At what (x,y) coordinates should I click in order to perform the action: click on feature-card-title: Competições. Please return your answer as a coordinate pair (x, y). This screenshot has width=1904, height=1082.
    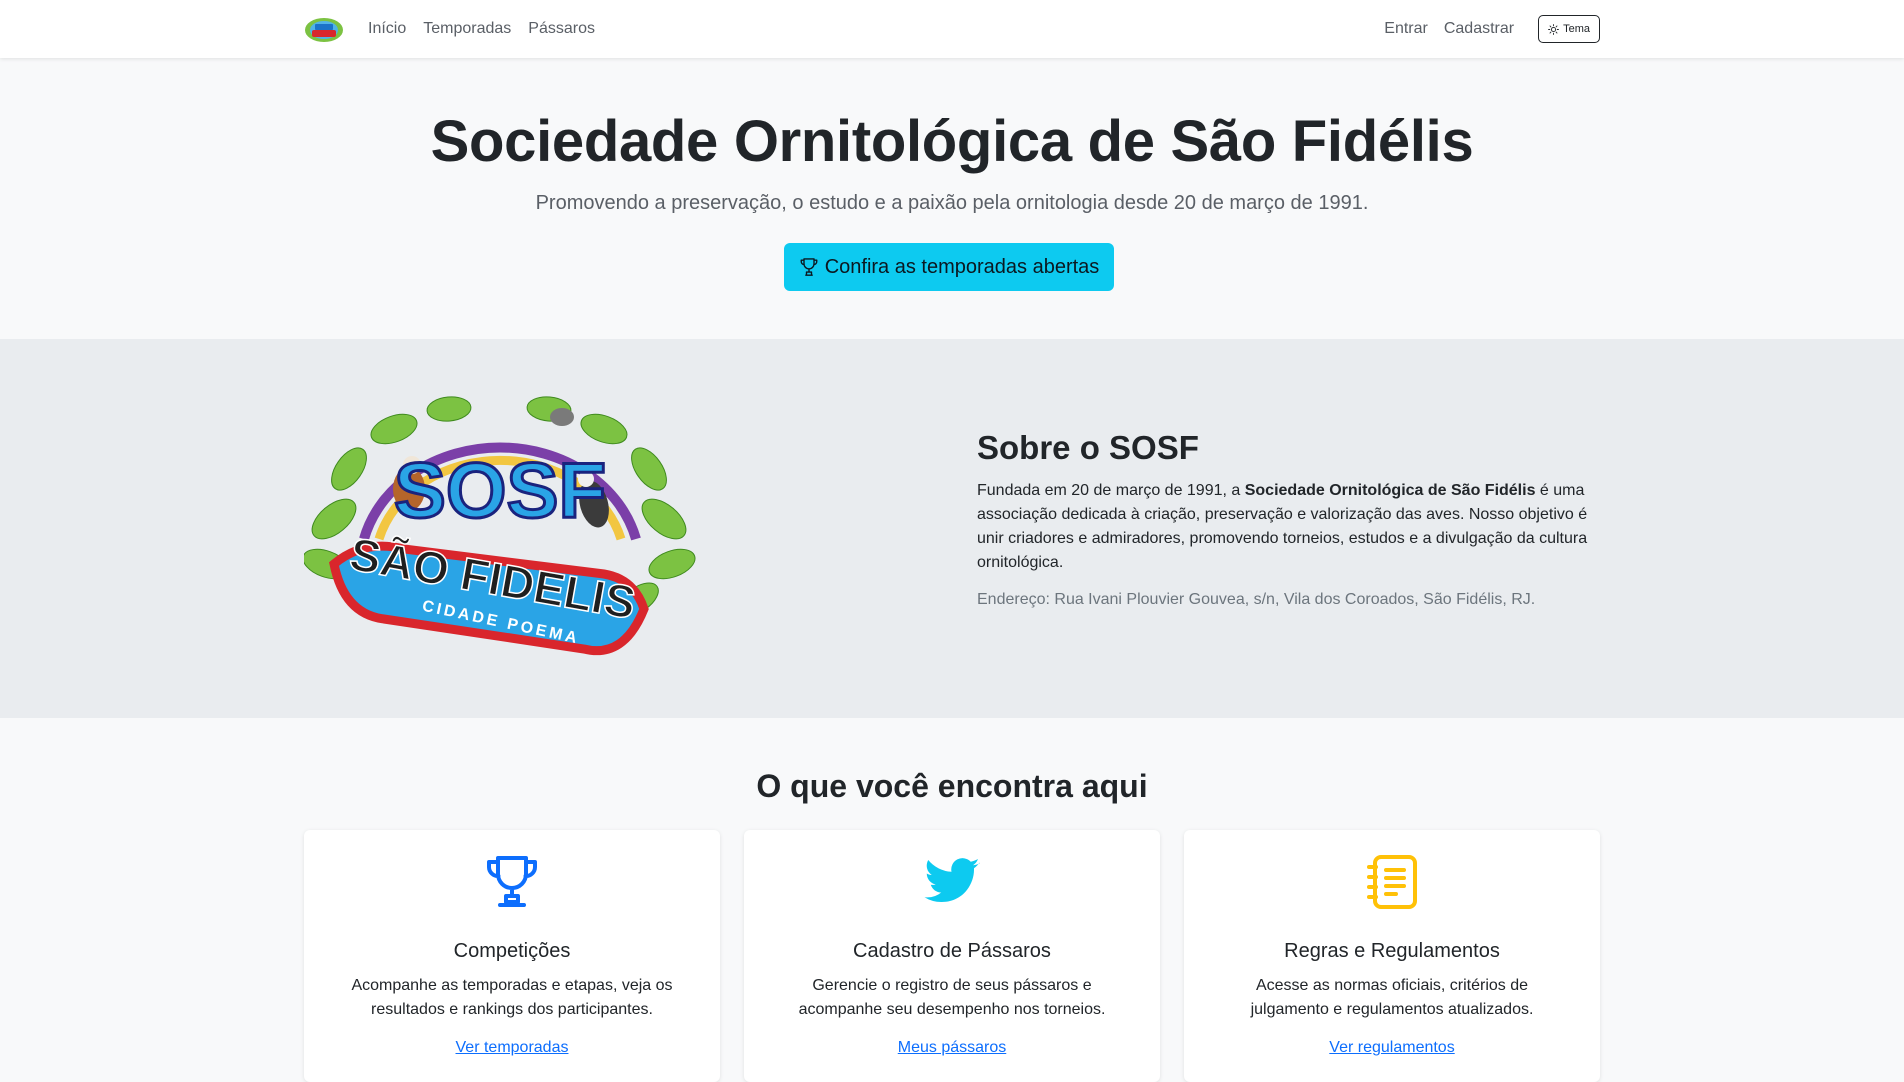
    Looking at the image, I should click on (512, 951).